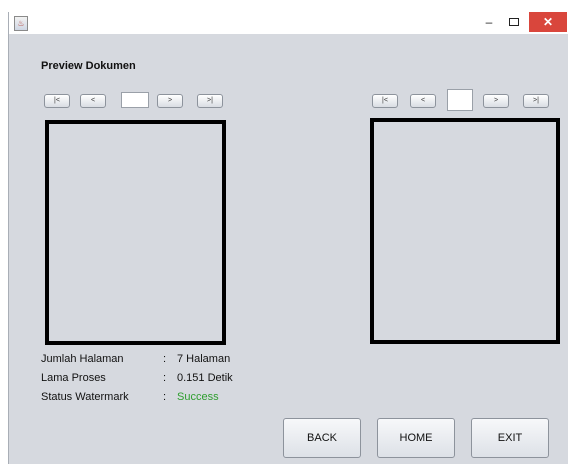 The image size is (568, 464). Describe the element at coordinates (385, 101) in the screenshot. I see `right-first-page-button: |<` at that location.